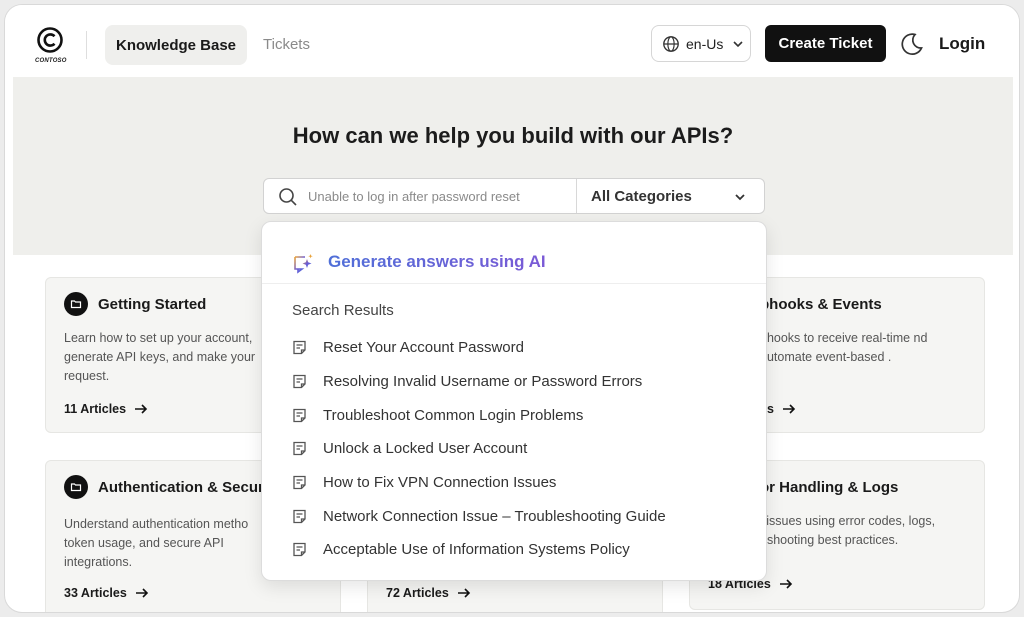 Image resolution: width=1024 pixels, height=617 pixels. I want to click on result-item: Reset Your Account Password, so click(408, 347).